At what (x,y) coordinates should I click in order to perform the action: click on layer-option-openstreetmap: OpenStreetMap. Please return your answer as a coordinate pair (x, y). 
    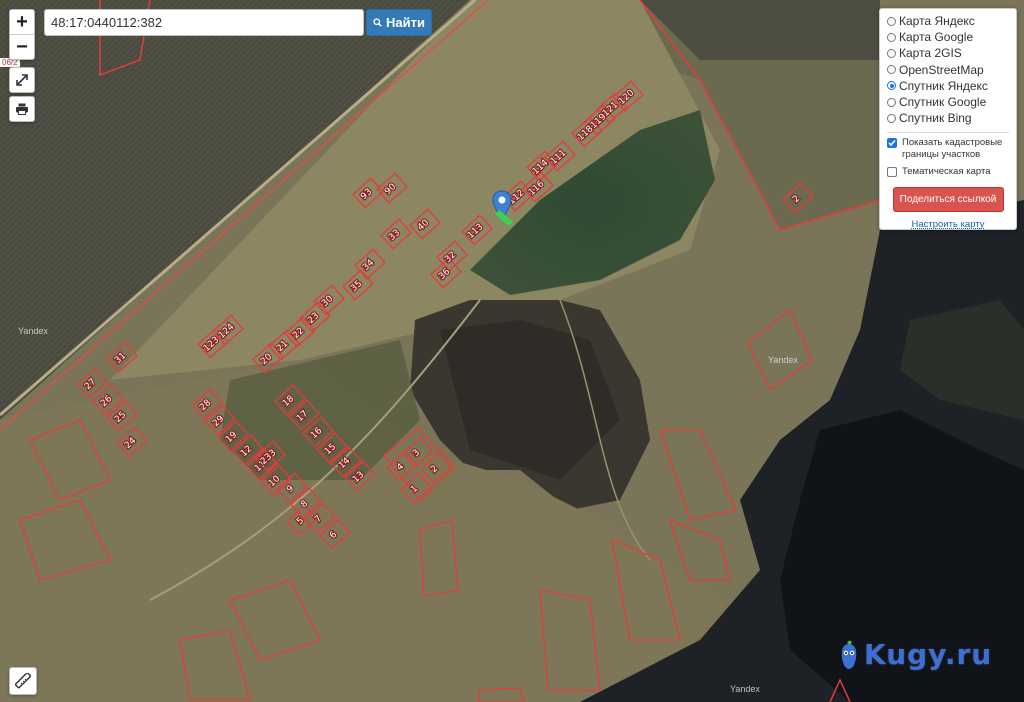
    Looking at the image, I should click on (948, 70).